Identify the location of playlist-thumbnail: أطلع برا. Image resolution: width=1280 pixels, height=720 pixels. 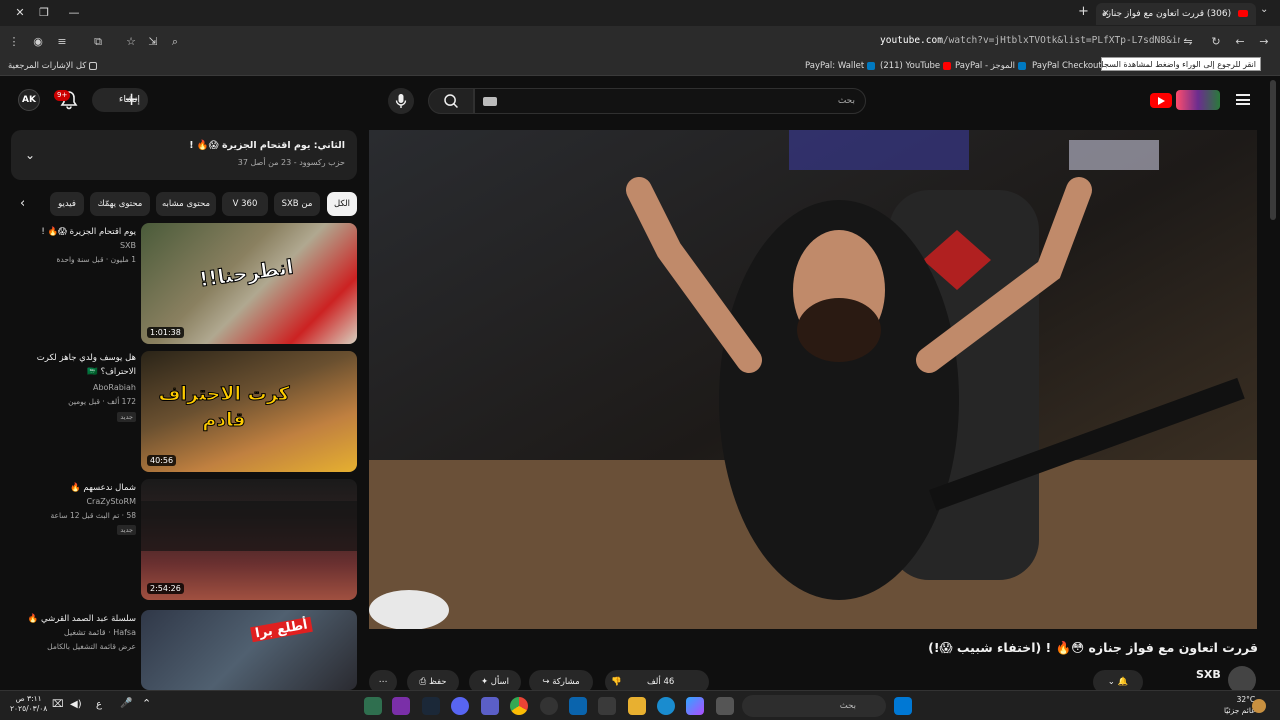
(249, 650).